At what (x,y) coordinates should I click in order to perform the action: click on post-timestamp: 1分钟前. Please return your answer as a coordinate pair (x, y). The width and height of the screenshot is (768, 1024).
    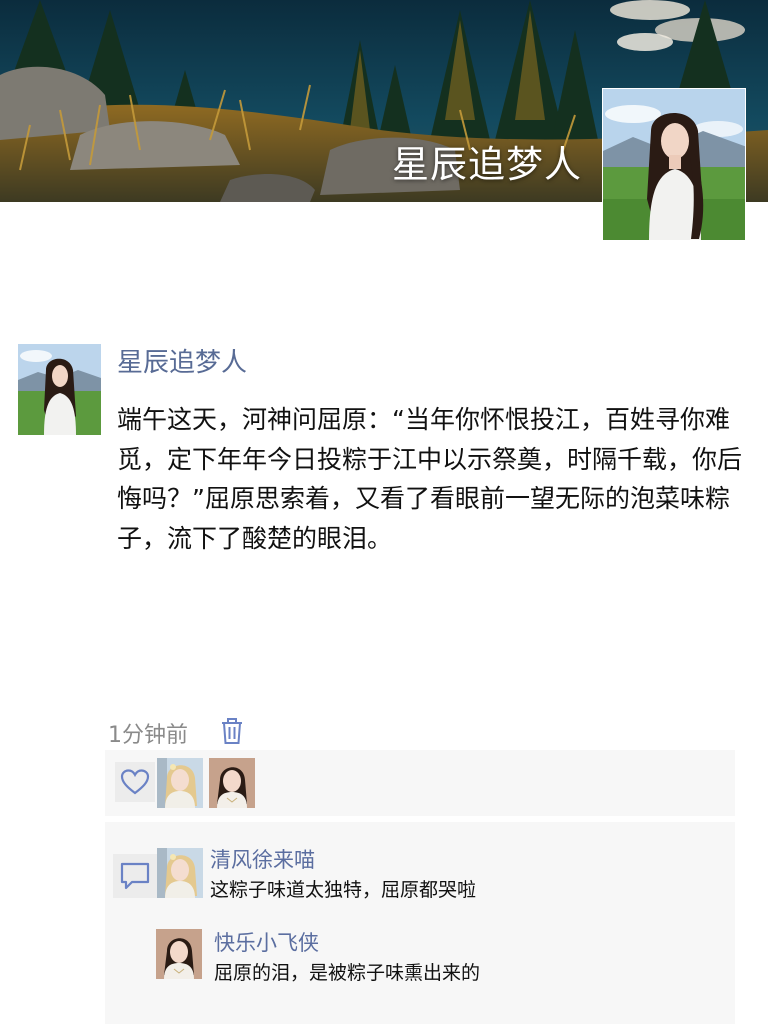
    Looking at the image, I should click on (148, 735).